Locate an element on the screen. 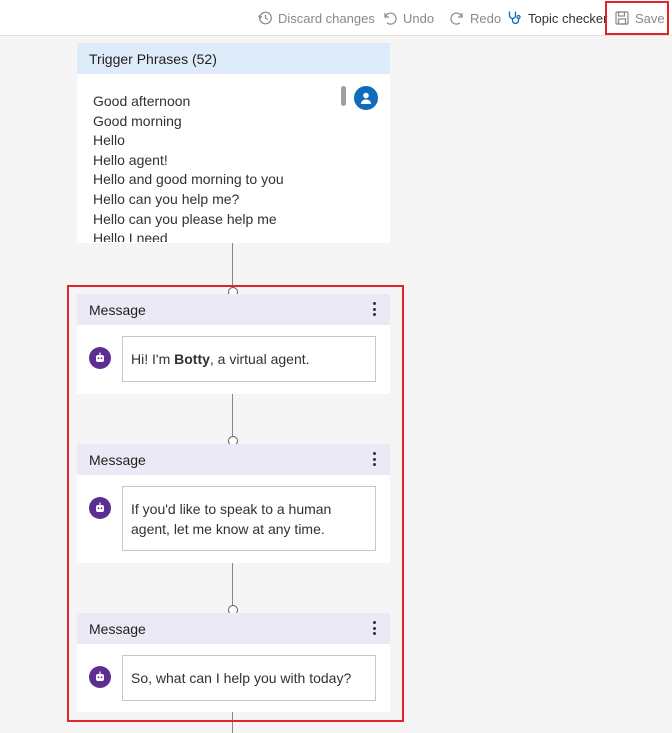  message-text: So, what can I help you with today? is located at coordinates (241, 678).